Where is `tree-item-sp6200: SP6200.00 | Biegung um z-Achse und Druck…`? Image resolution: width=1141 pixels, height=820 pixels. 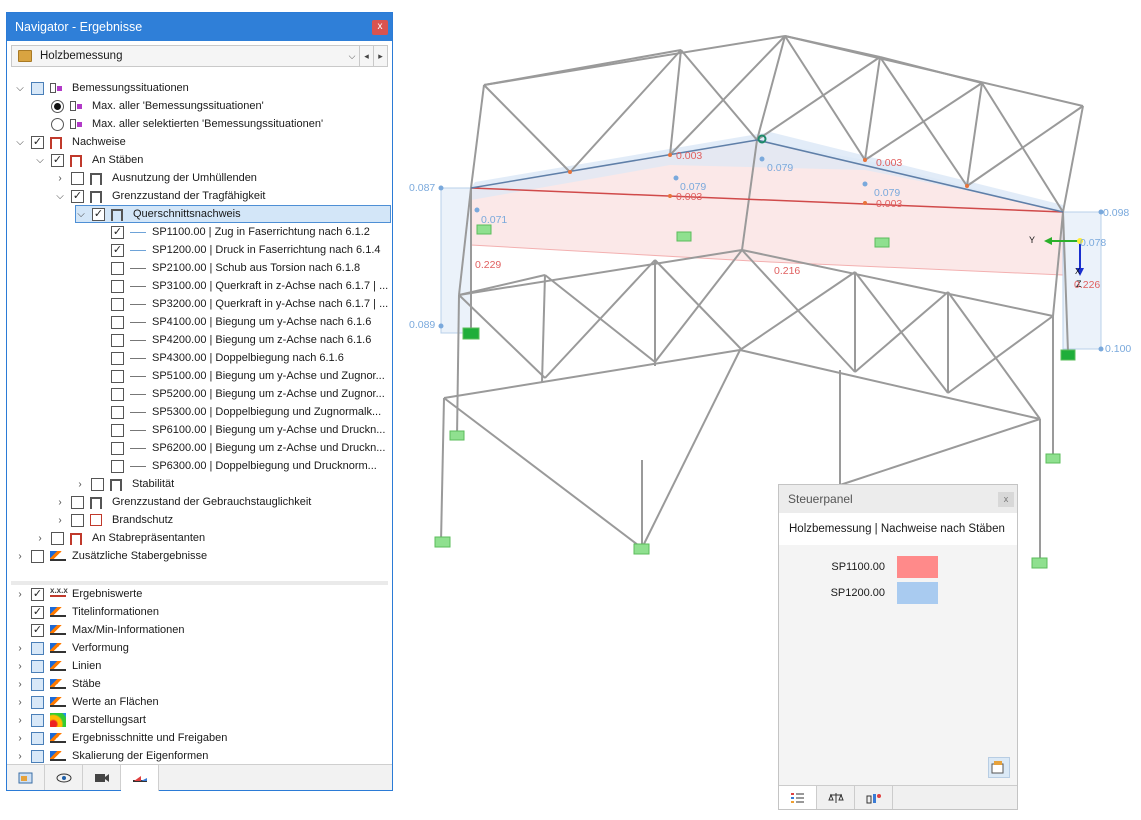 tree-item-sp6200: SP6200.00 | Biegung um z-Achse und Druck… is located at coordinates (248, 448).